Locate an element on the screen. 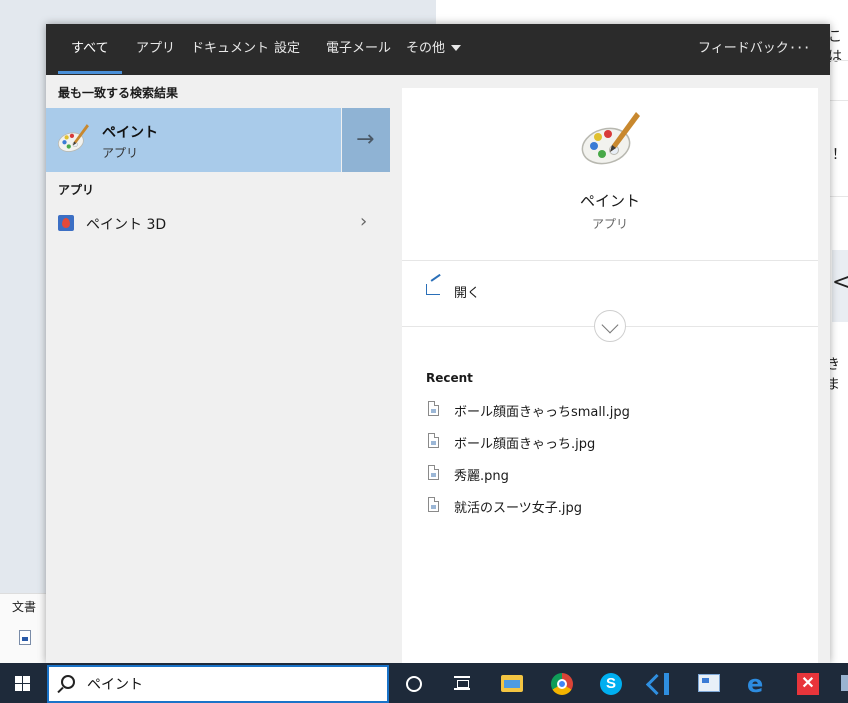 The height and width of the screenshot is (703, 848). best-match-subtitle: アプリ is located at coordinates (120, 153).